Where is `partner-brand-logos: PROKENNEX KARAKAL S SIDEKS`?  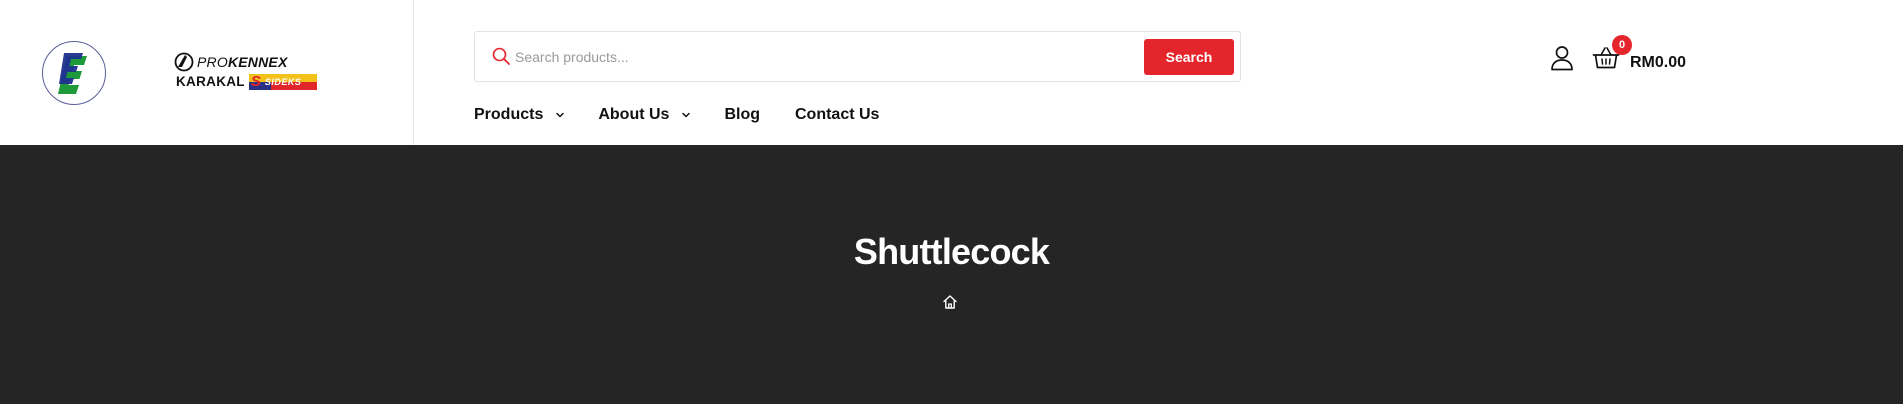 partner-brand-logos: PROKENNEX KARAKAL S SIDEKS is located at coordinates (250, 72).